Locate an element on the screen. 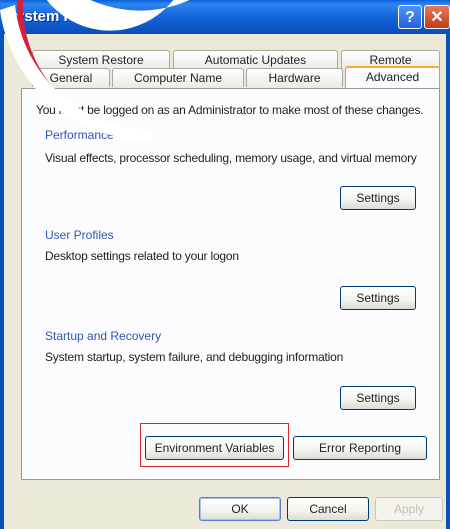 The width and height of the screenshot is (450, 529). tab-automatic-updates: Automatic Updates is located at coordinates (255, 59).